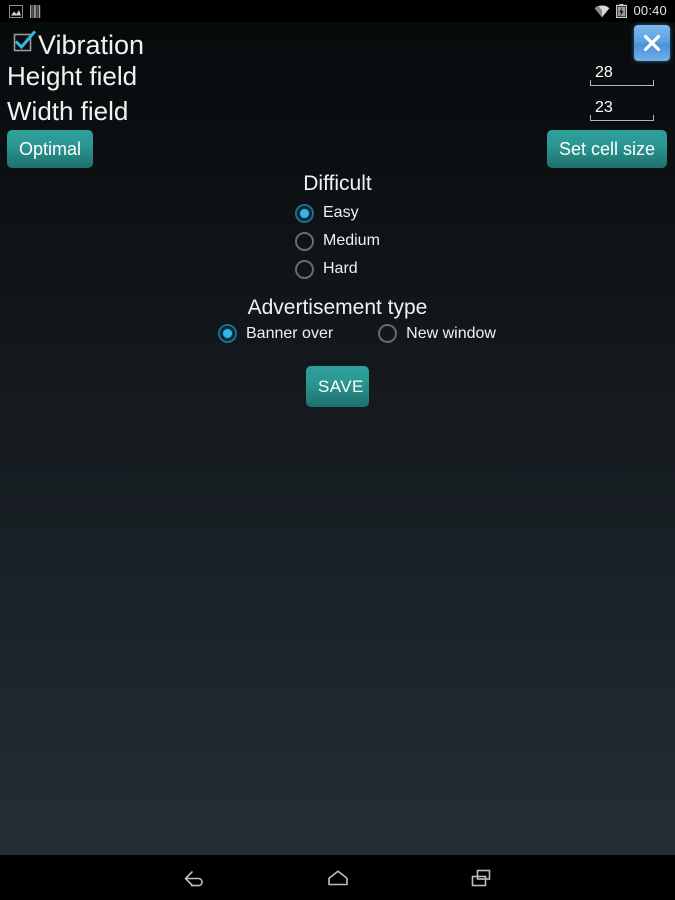  Describe the element at coordinates (337, 386) in the screenshot. I see `save-button: SAVE` at that location.